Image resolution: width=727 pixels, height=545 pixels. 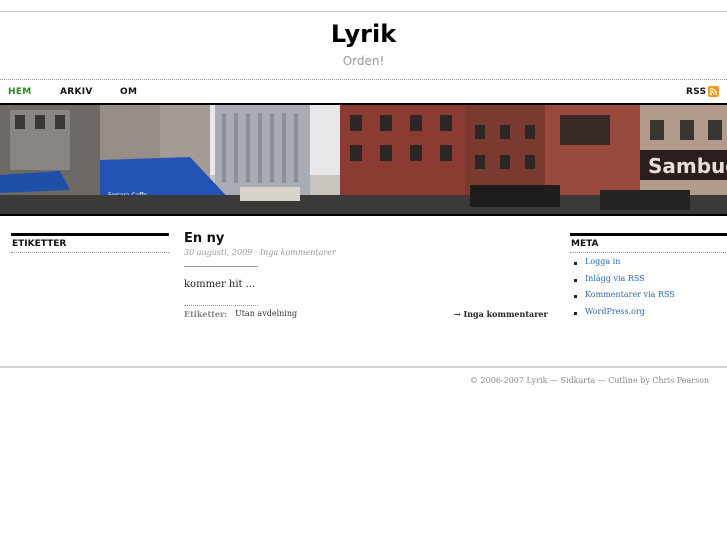 What do you see at coordinates (363, 34) in the screenshot?
I see `site-title: Lyrik` at bounding box center [363, 34].